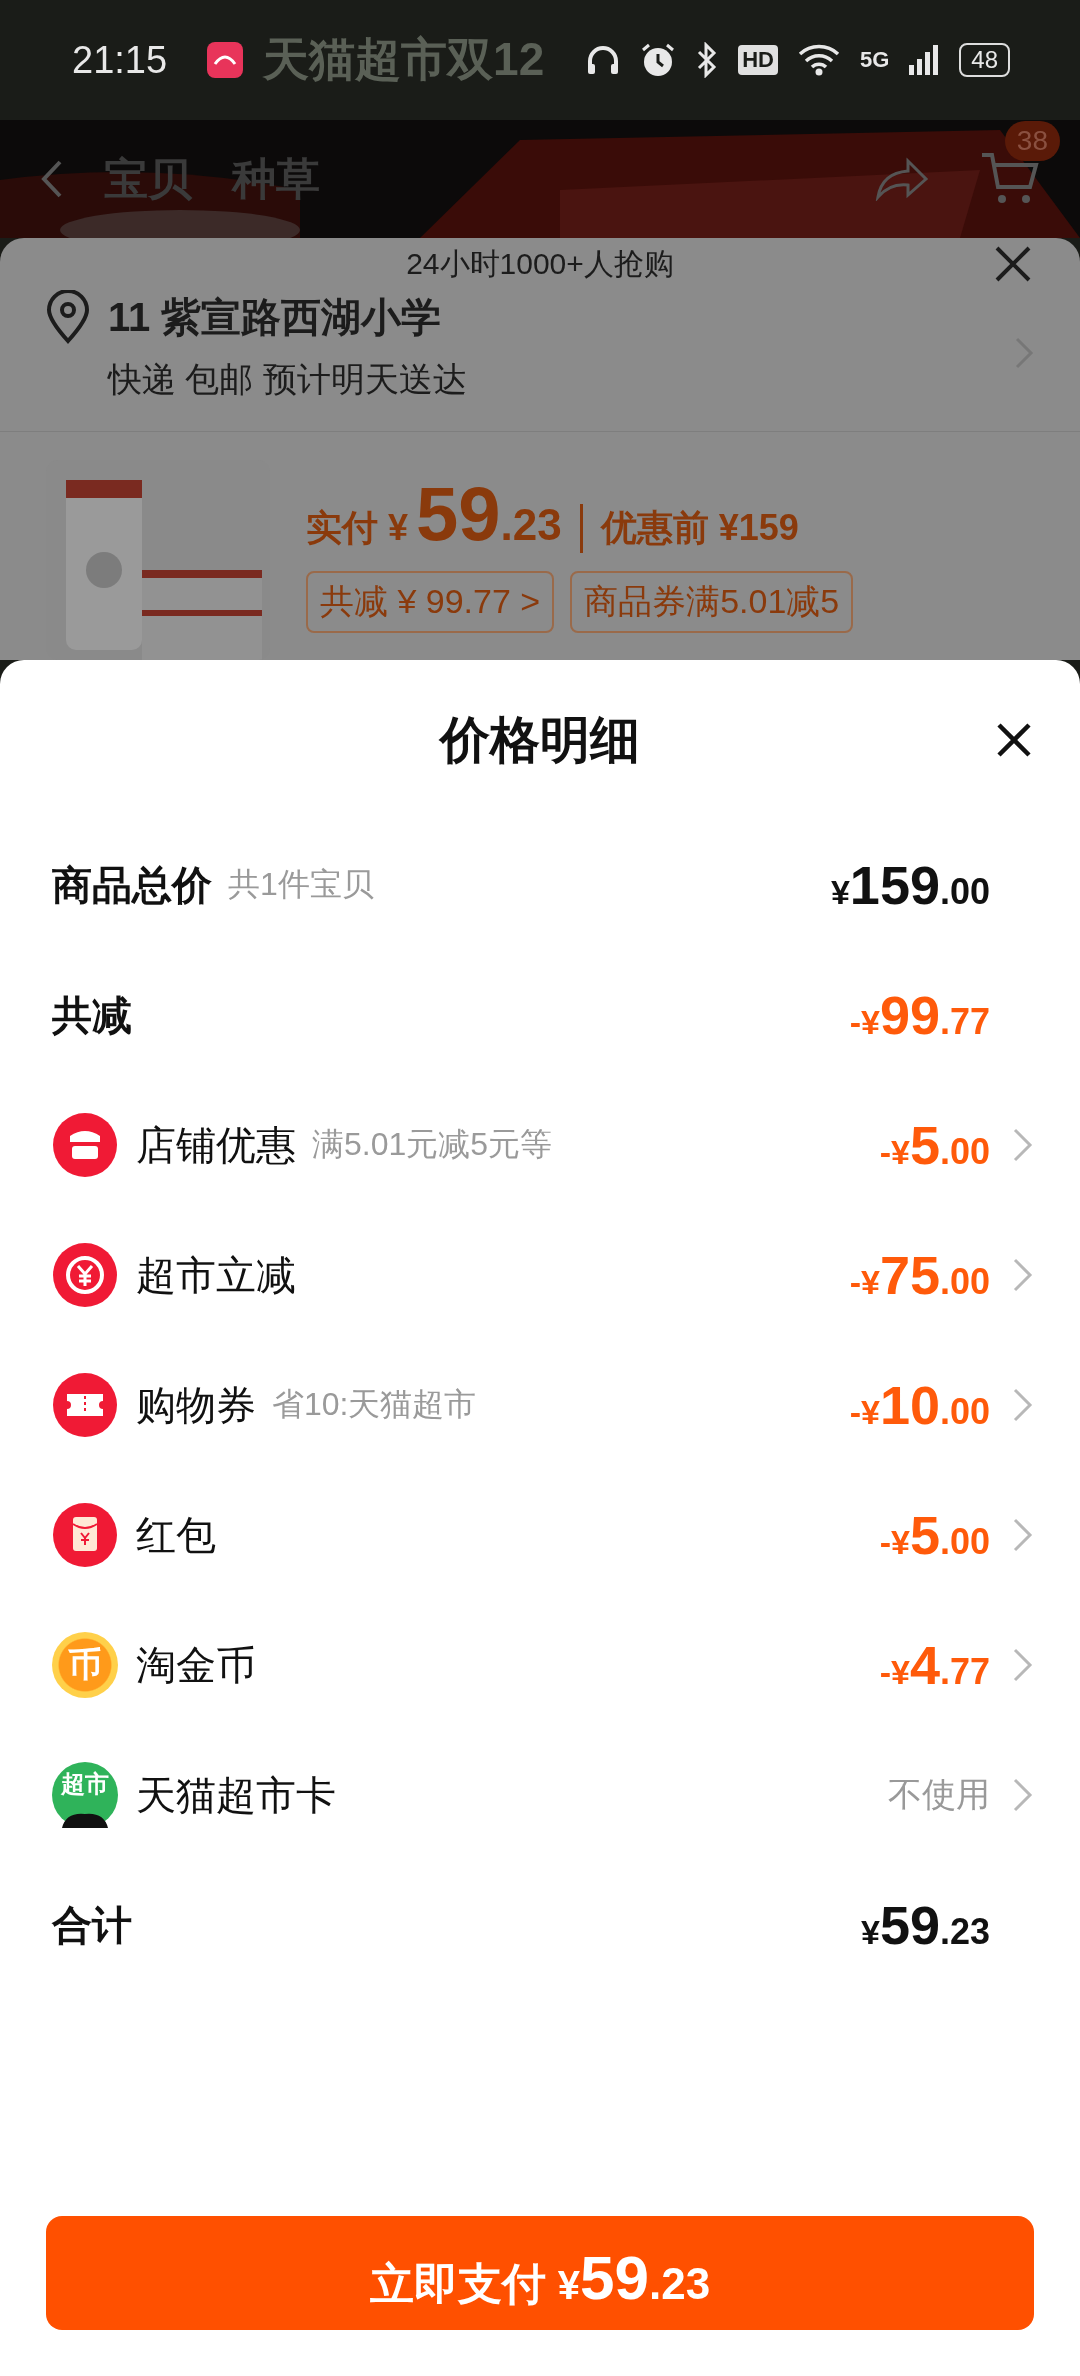 The height and width of the screenshot is (2376, 1080). Describe the element at coordinates (132, 885) in the screenshot. I see `row-label: 商品总价` at that location.